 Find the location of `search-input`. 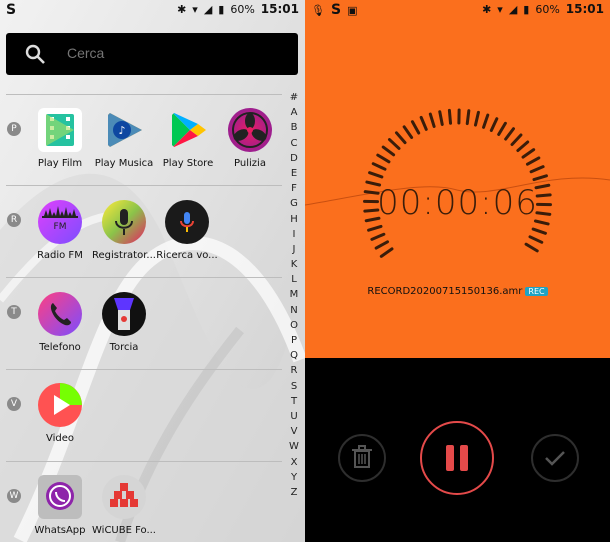

search-input is located at coordinates (167, 53).